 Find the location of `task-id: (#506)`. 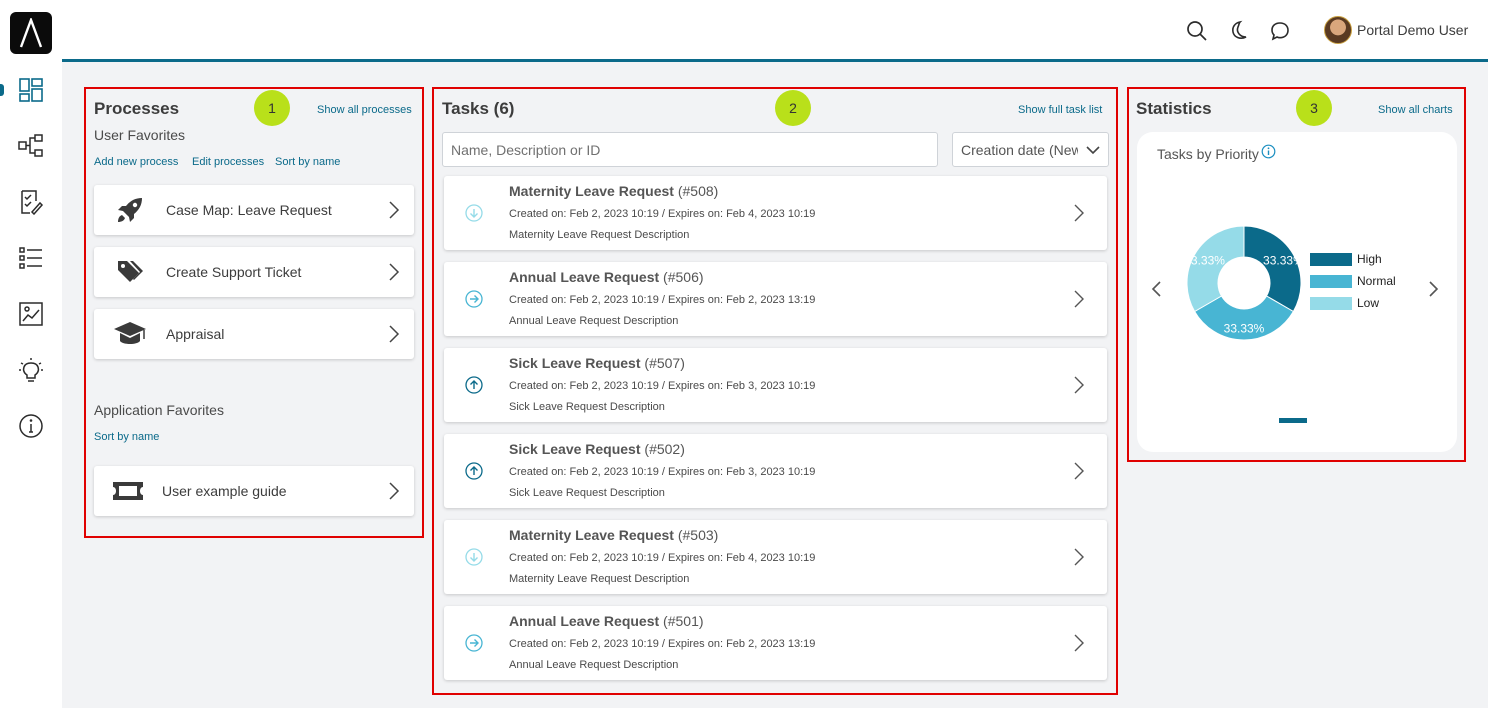

task-id: (#506) is located at coordinates (683, 277).